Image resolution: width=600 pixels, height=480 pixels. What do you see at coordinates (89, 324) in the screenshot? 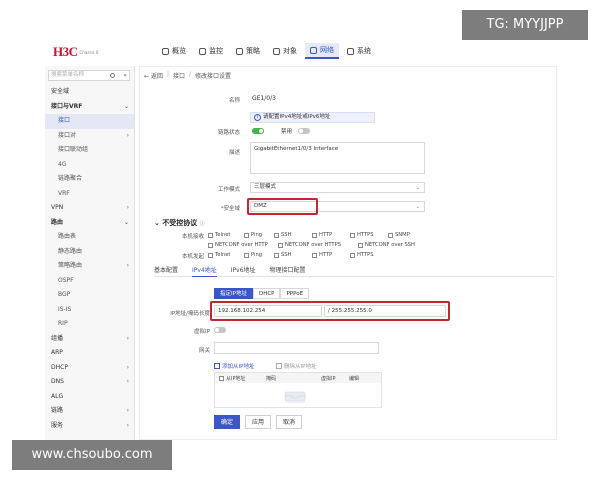
I see `sidebar-item: RIP` at bounding box center [89, 324].